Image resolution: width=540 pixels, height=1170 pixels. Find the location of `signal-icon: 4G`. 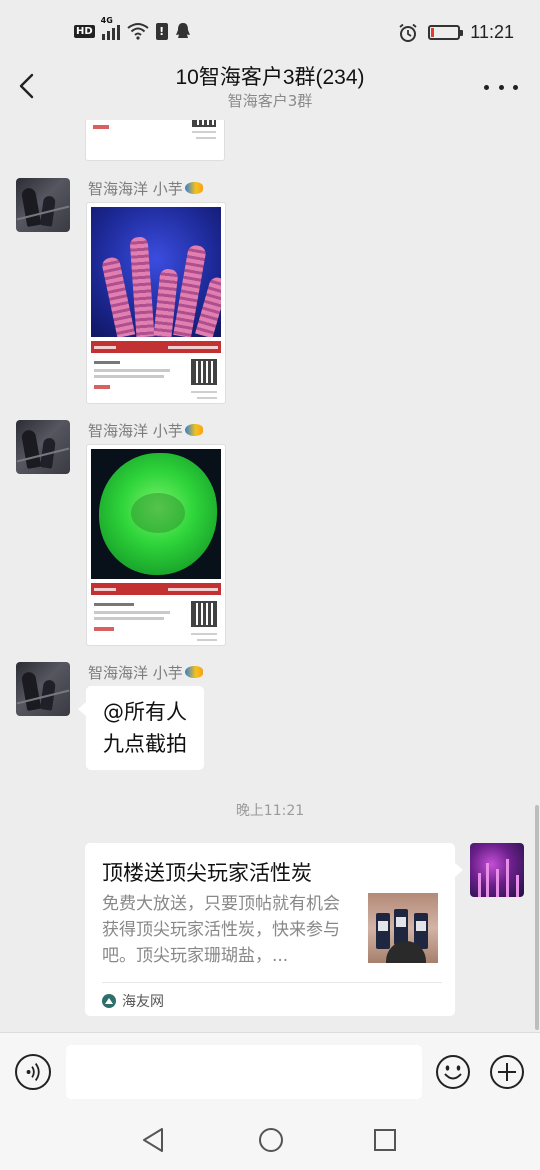

signal-icon: 4G is located at coordinates (110, 28).